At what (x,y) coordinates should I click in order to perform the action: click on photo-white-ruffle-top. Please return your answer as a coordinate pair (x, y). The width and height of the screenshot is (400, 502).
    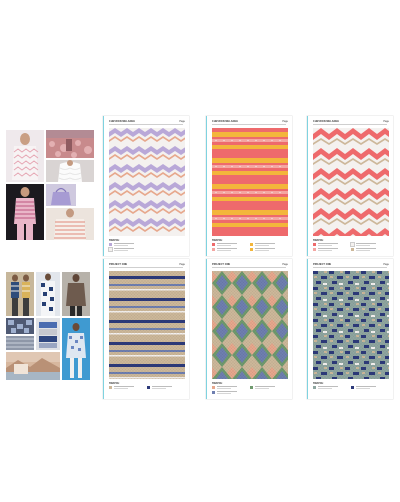
    Looking at the image, I should click on (70, 171).